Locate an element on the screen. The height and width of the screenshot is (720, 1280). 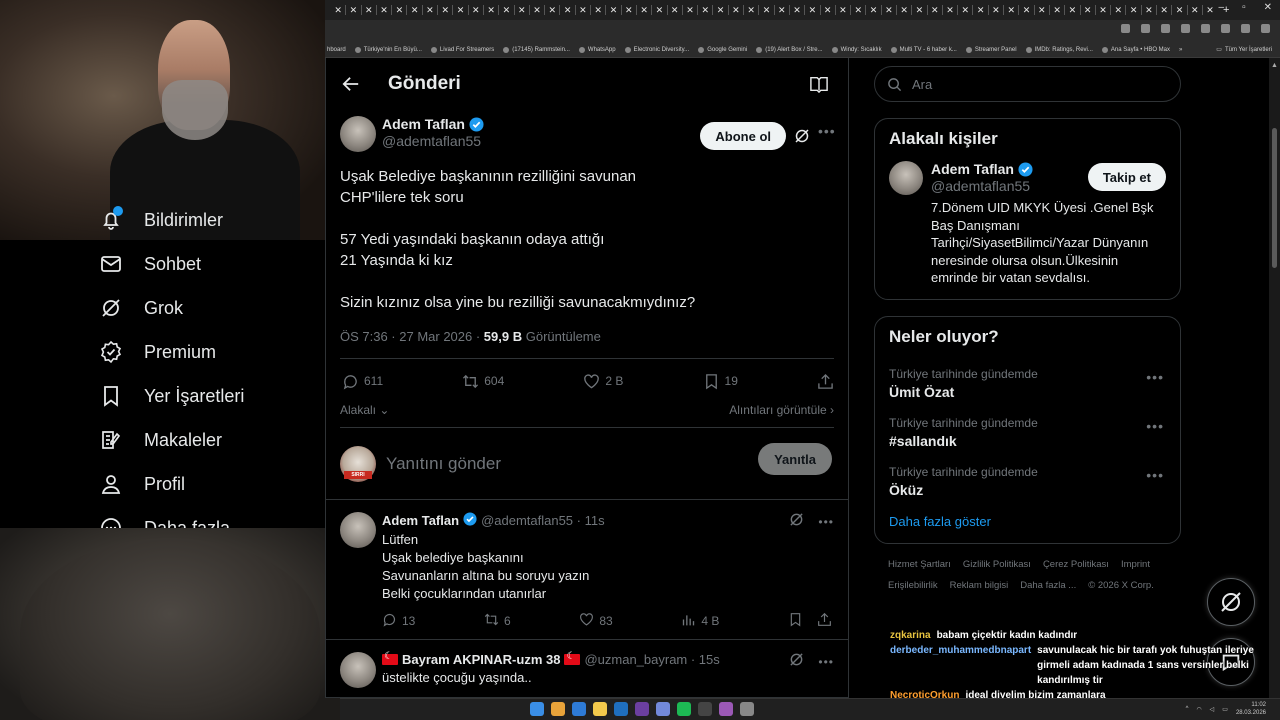
file-explorer-icon is located at coordinates (579, 709).